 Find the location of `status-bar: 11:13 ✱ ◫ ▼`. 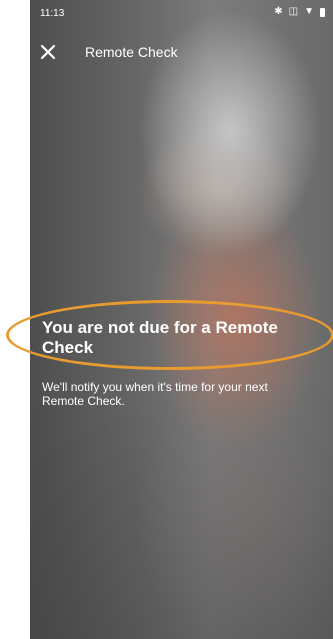

status-bar: 11:13 ✱ ◫ ▼ is located at coordinates (181, 13).